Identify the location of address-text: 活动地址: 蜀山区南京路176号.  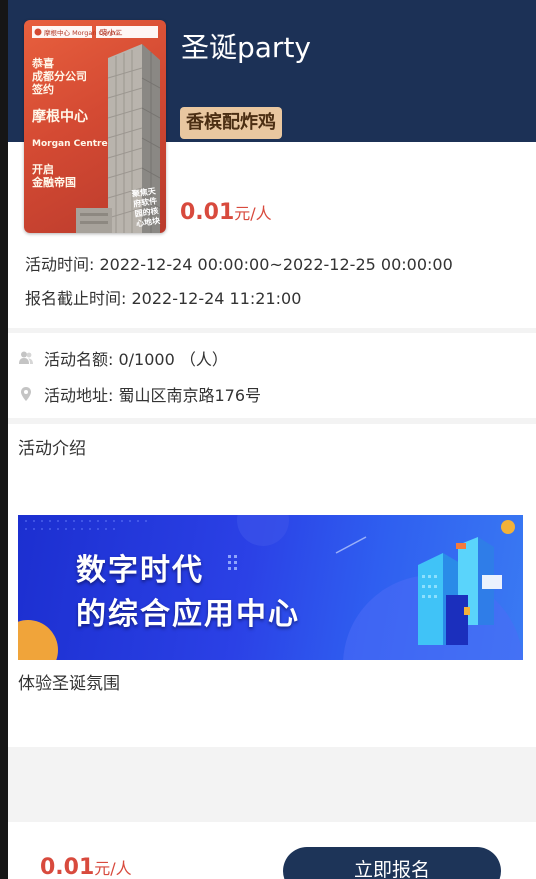
(153, 395).